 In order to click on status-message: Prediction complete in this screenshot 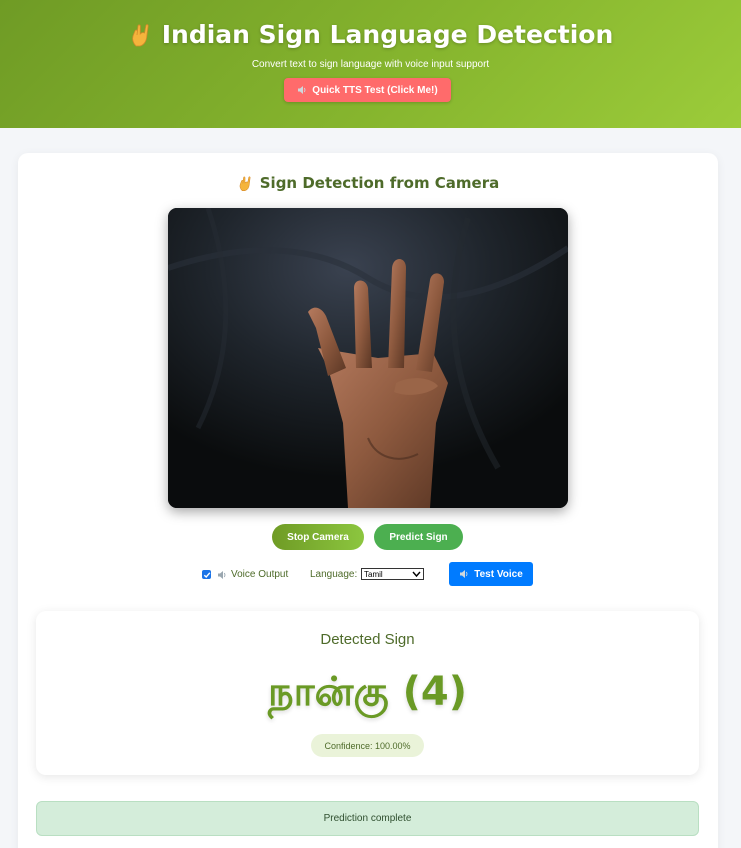, I will do `click(367, 818)`.